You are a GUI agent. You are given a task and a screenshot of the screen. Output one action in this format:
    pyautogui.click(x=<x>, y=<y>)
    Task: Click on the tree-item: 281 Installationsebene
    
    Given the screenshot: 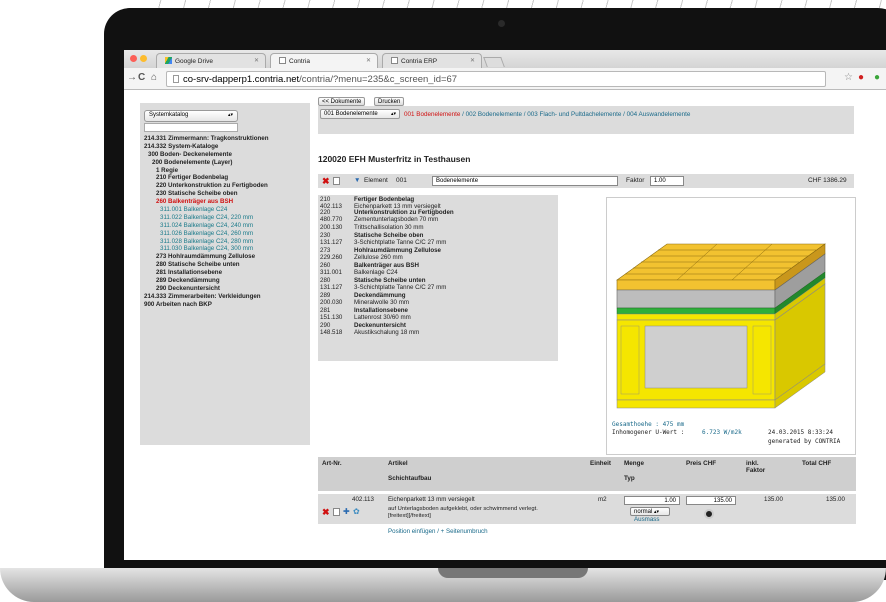 What is the action you would take?
    pyautogui.click(x=206, y=273)
    